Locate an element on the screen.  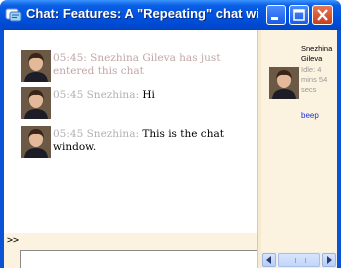
scroll-left-button is located at coordinates (269, 260).